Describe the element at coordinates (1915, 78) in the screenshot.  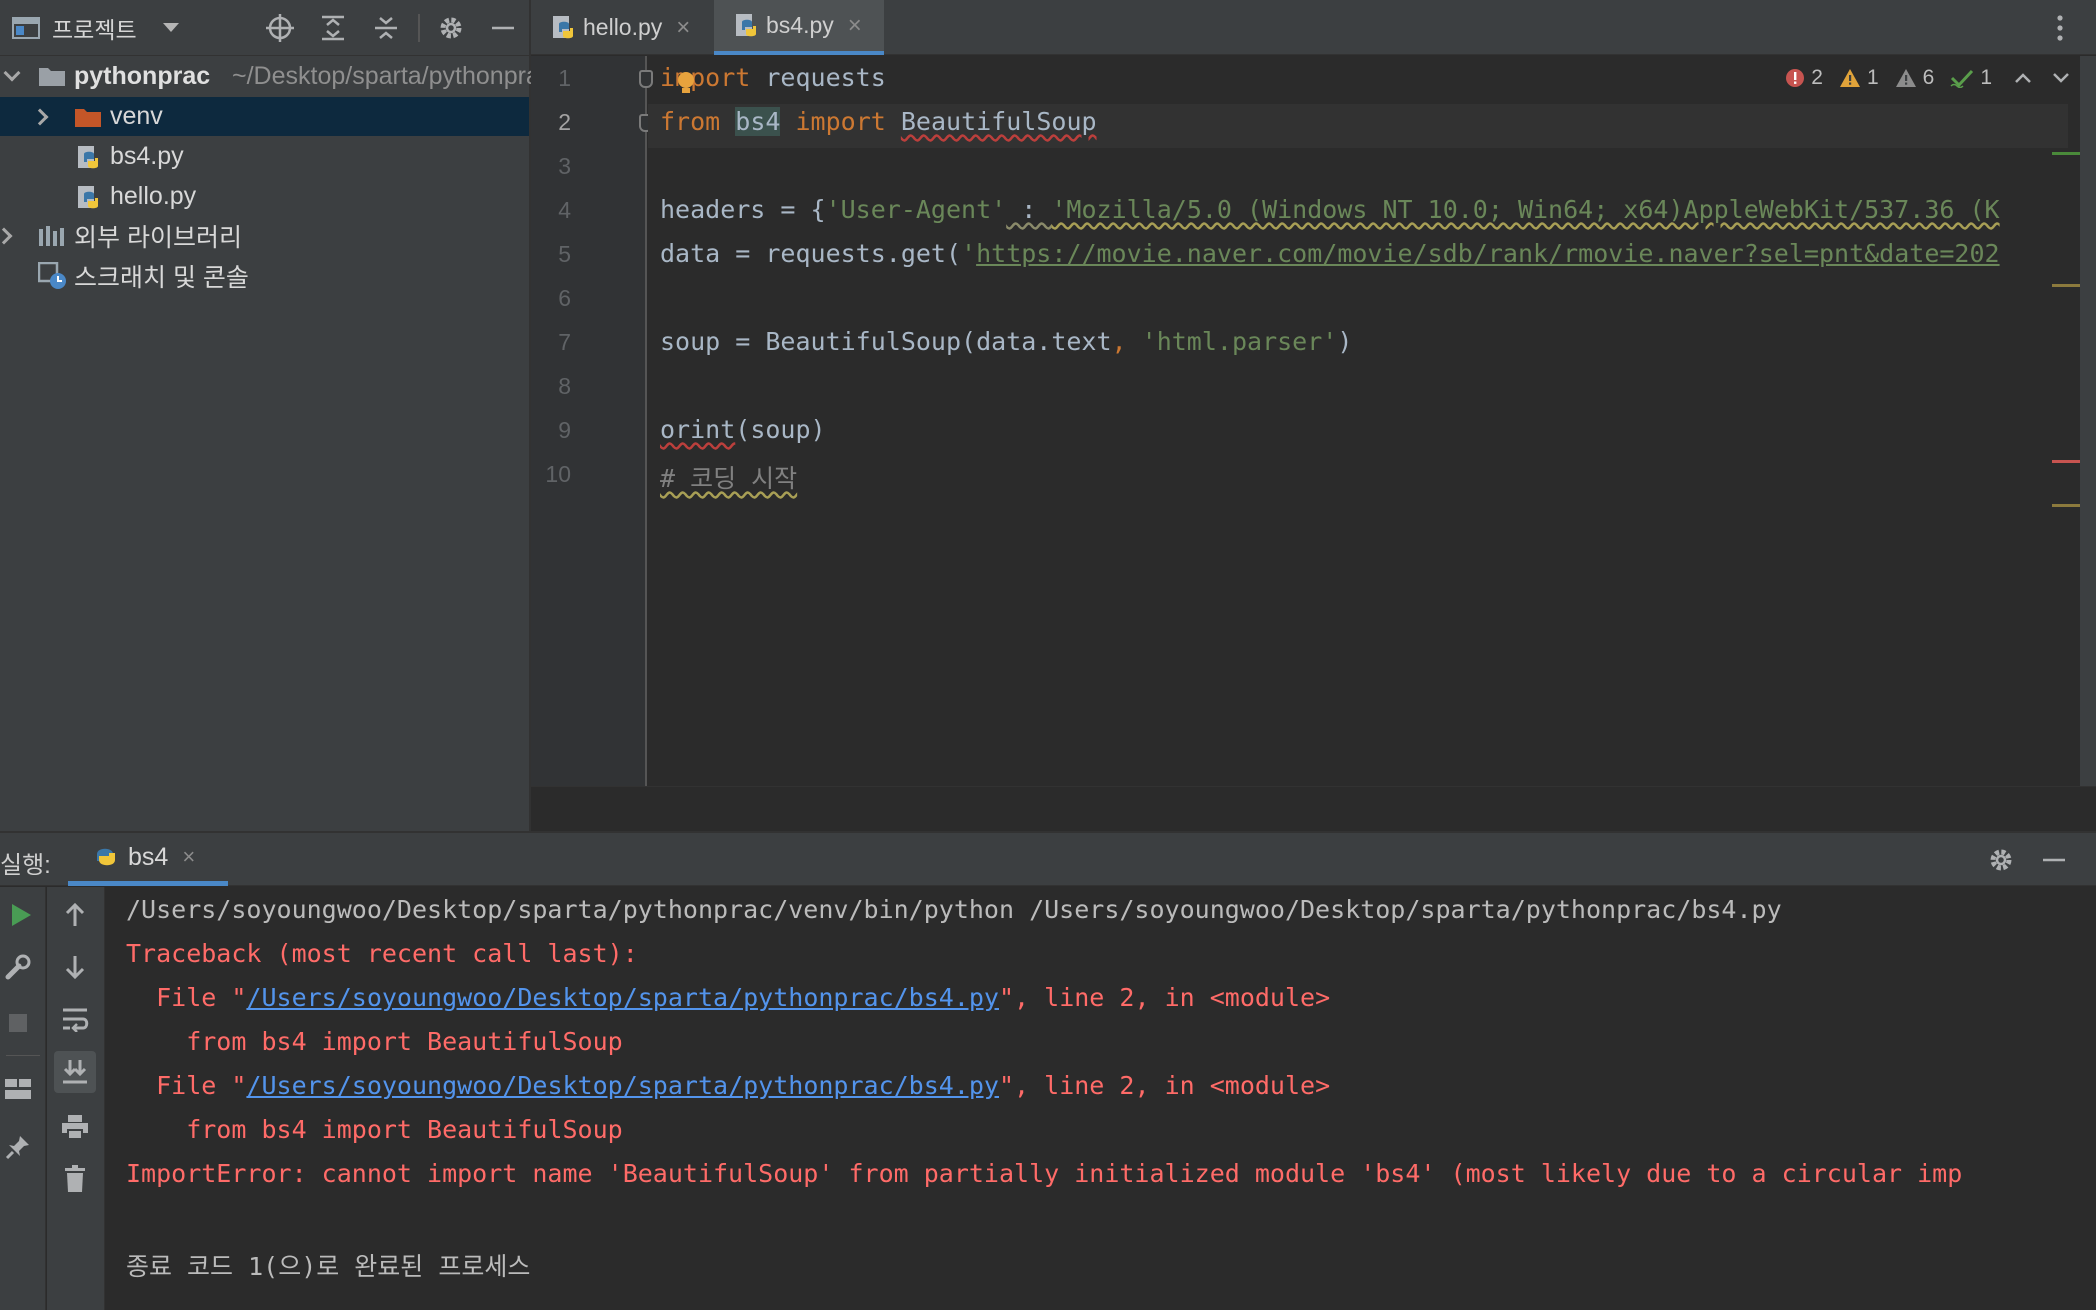
I see `weak-warning-count: 6` at that location.